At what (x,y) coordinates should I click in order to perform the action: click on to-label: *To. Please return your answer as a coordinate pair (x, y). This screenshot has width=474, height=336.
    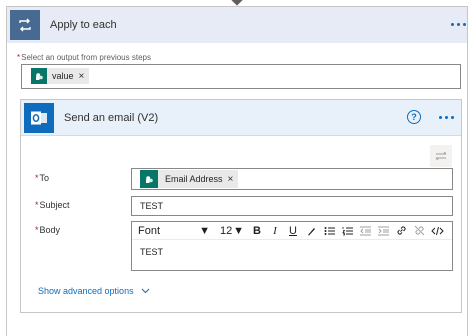
    Looking at the image, I should click on (42, 178).